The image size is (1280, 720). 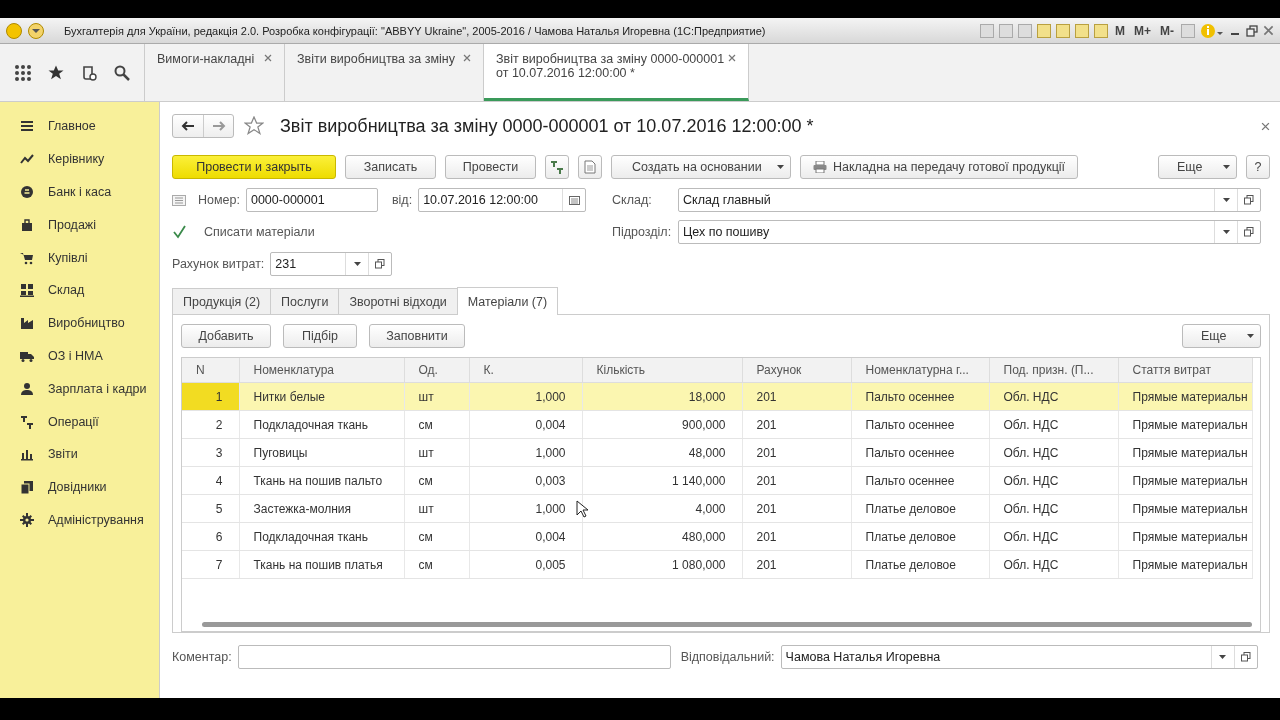 What do you see at coordinates (331, 264) in the screenshot?
I see `account-field: 231` at bounding box center [331, 264].